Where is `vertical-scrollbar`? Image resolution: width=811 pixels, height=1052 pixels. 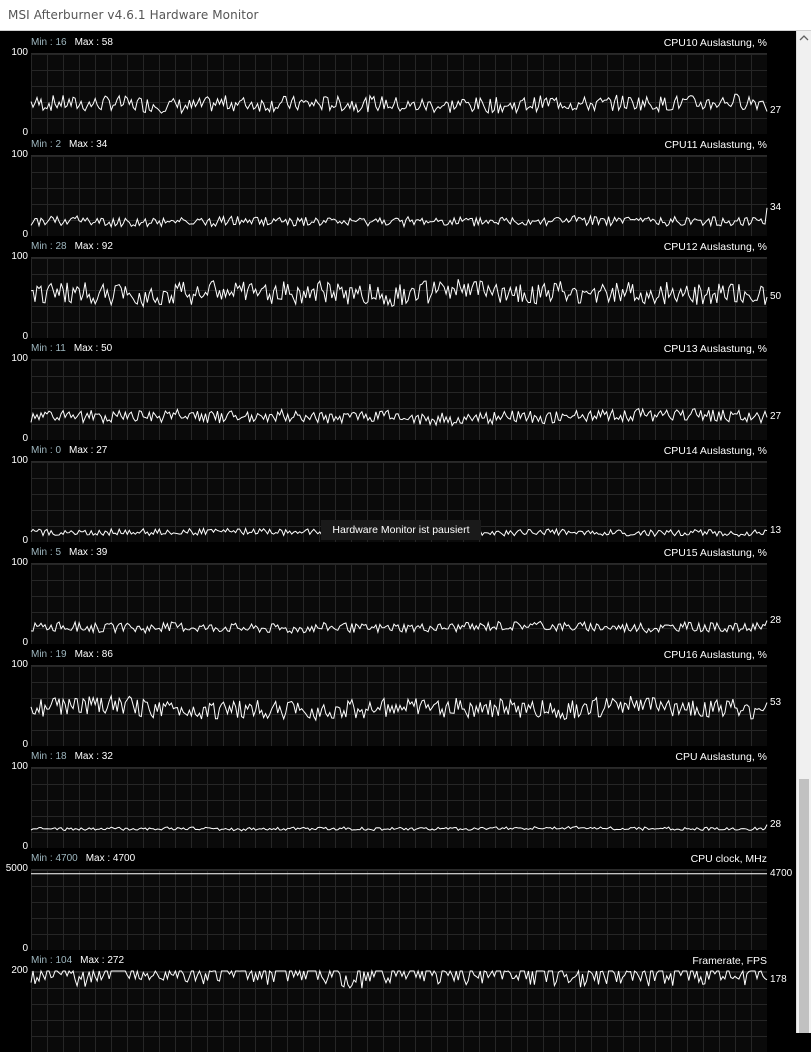
vertical-scrollbar is located at coordinates (803, 532).